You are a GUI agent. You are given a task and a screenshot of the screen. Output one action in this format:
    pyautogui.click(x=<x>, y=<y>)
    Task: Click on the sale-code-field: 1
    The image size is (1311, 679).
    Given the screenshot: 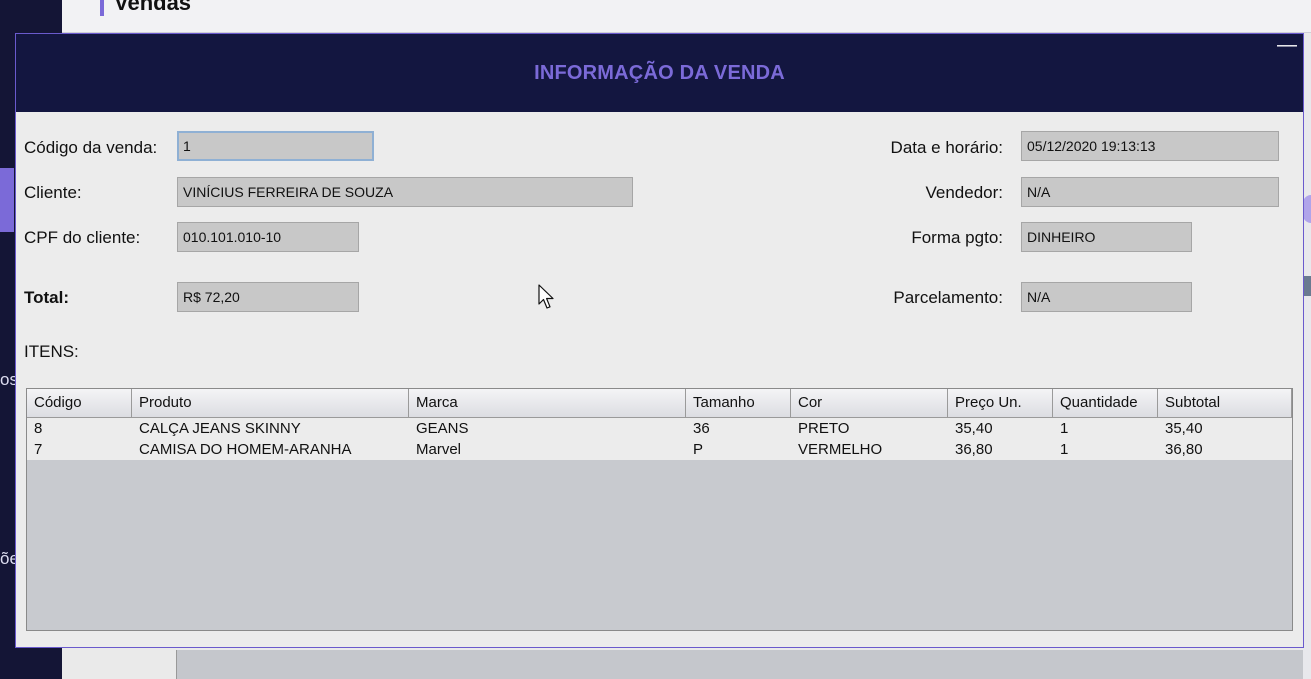 What is the action you would take?
    pyautogui.click(x=275, y=146)
    